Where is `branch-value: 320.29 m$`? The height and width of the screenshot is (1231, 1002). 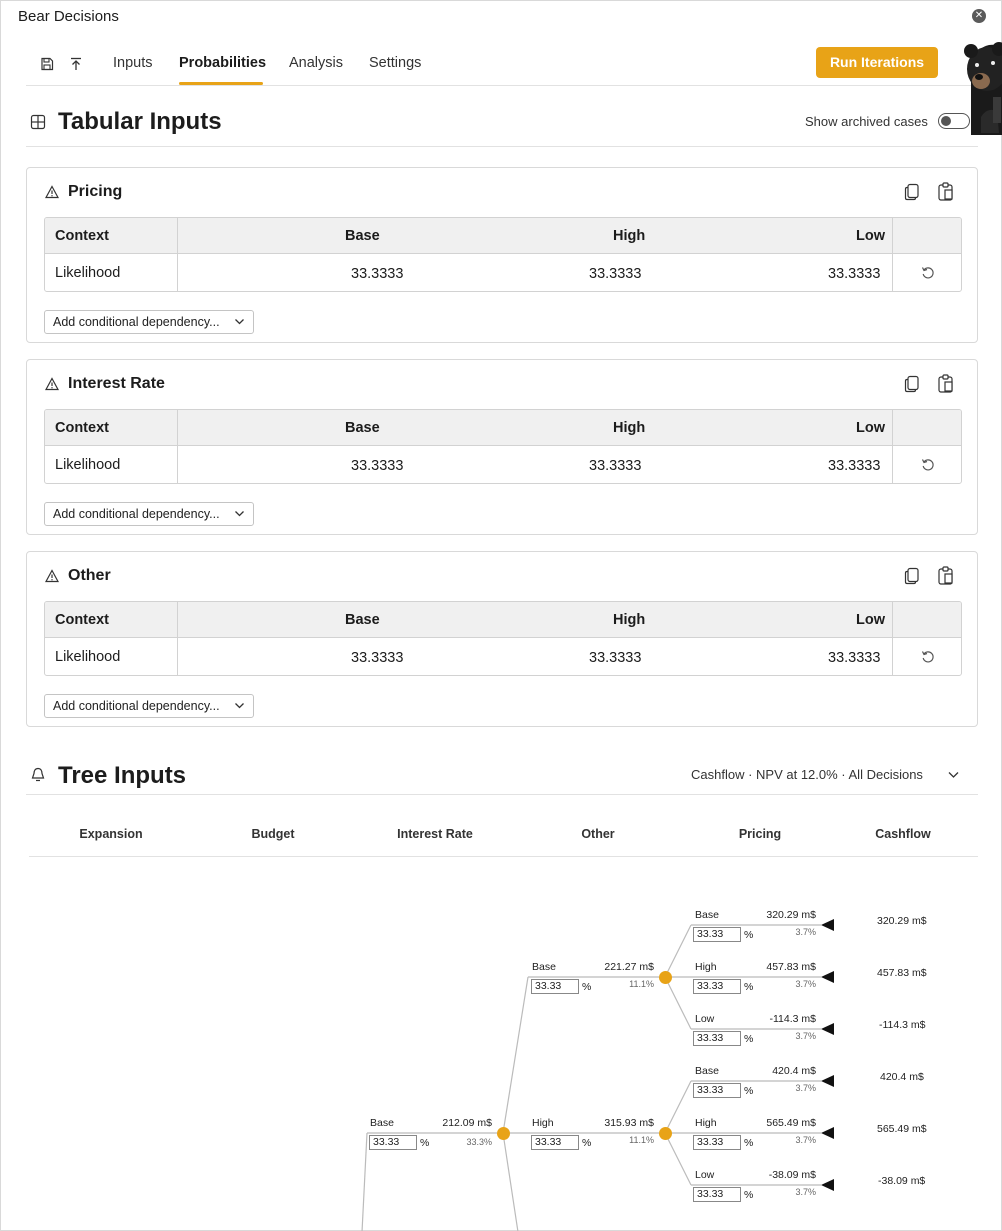
branch-value: 320.29 m$ is located at coordinates (791, 915).